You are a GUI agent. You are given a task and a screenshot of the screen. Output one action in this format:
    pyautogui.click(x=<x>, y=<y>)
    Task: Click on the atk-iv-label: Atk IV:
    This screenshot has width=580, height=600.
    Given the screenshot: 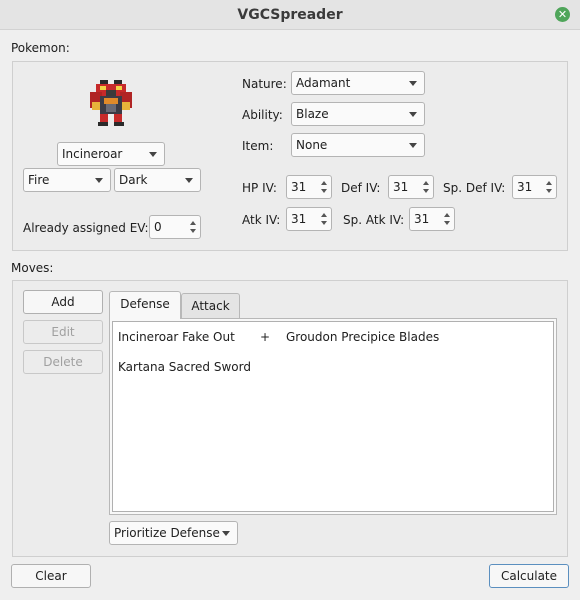 What is the action you would take?
    pyautogui.click(x=261, y=220)
    